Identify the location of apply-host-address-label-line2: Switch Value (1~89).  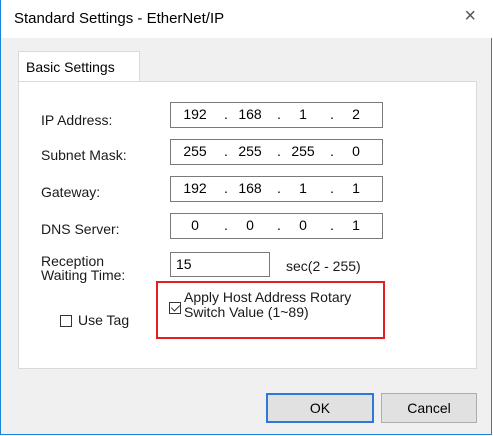
(246, 312).